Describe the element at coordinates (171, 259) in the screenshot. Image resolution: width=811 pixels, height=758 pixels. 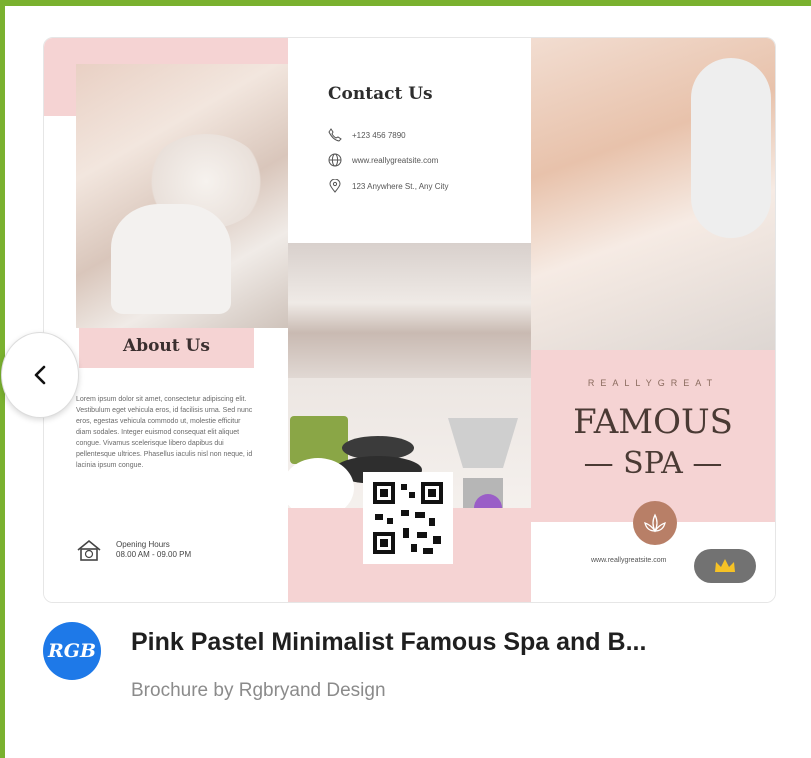
I see `towel-shape` at that location.